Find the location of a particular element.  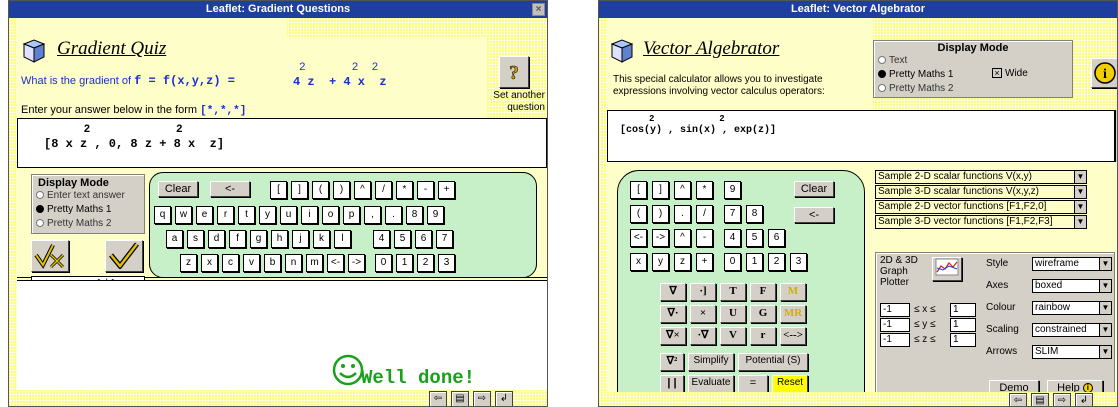

answer-field: 2 2 [8 x z , 0, 8 z + 8 x z] is located at coordinates (282, 143).